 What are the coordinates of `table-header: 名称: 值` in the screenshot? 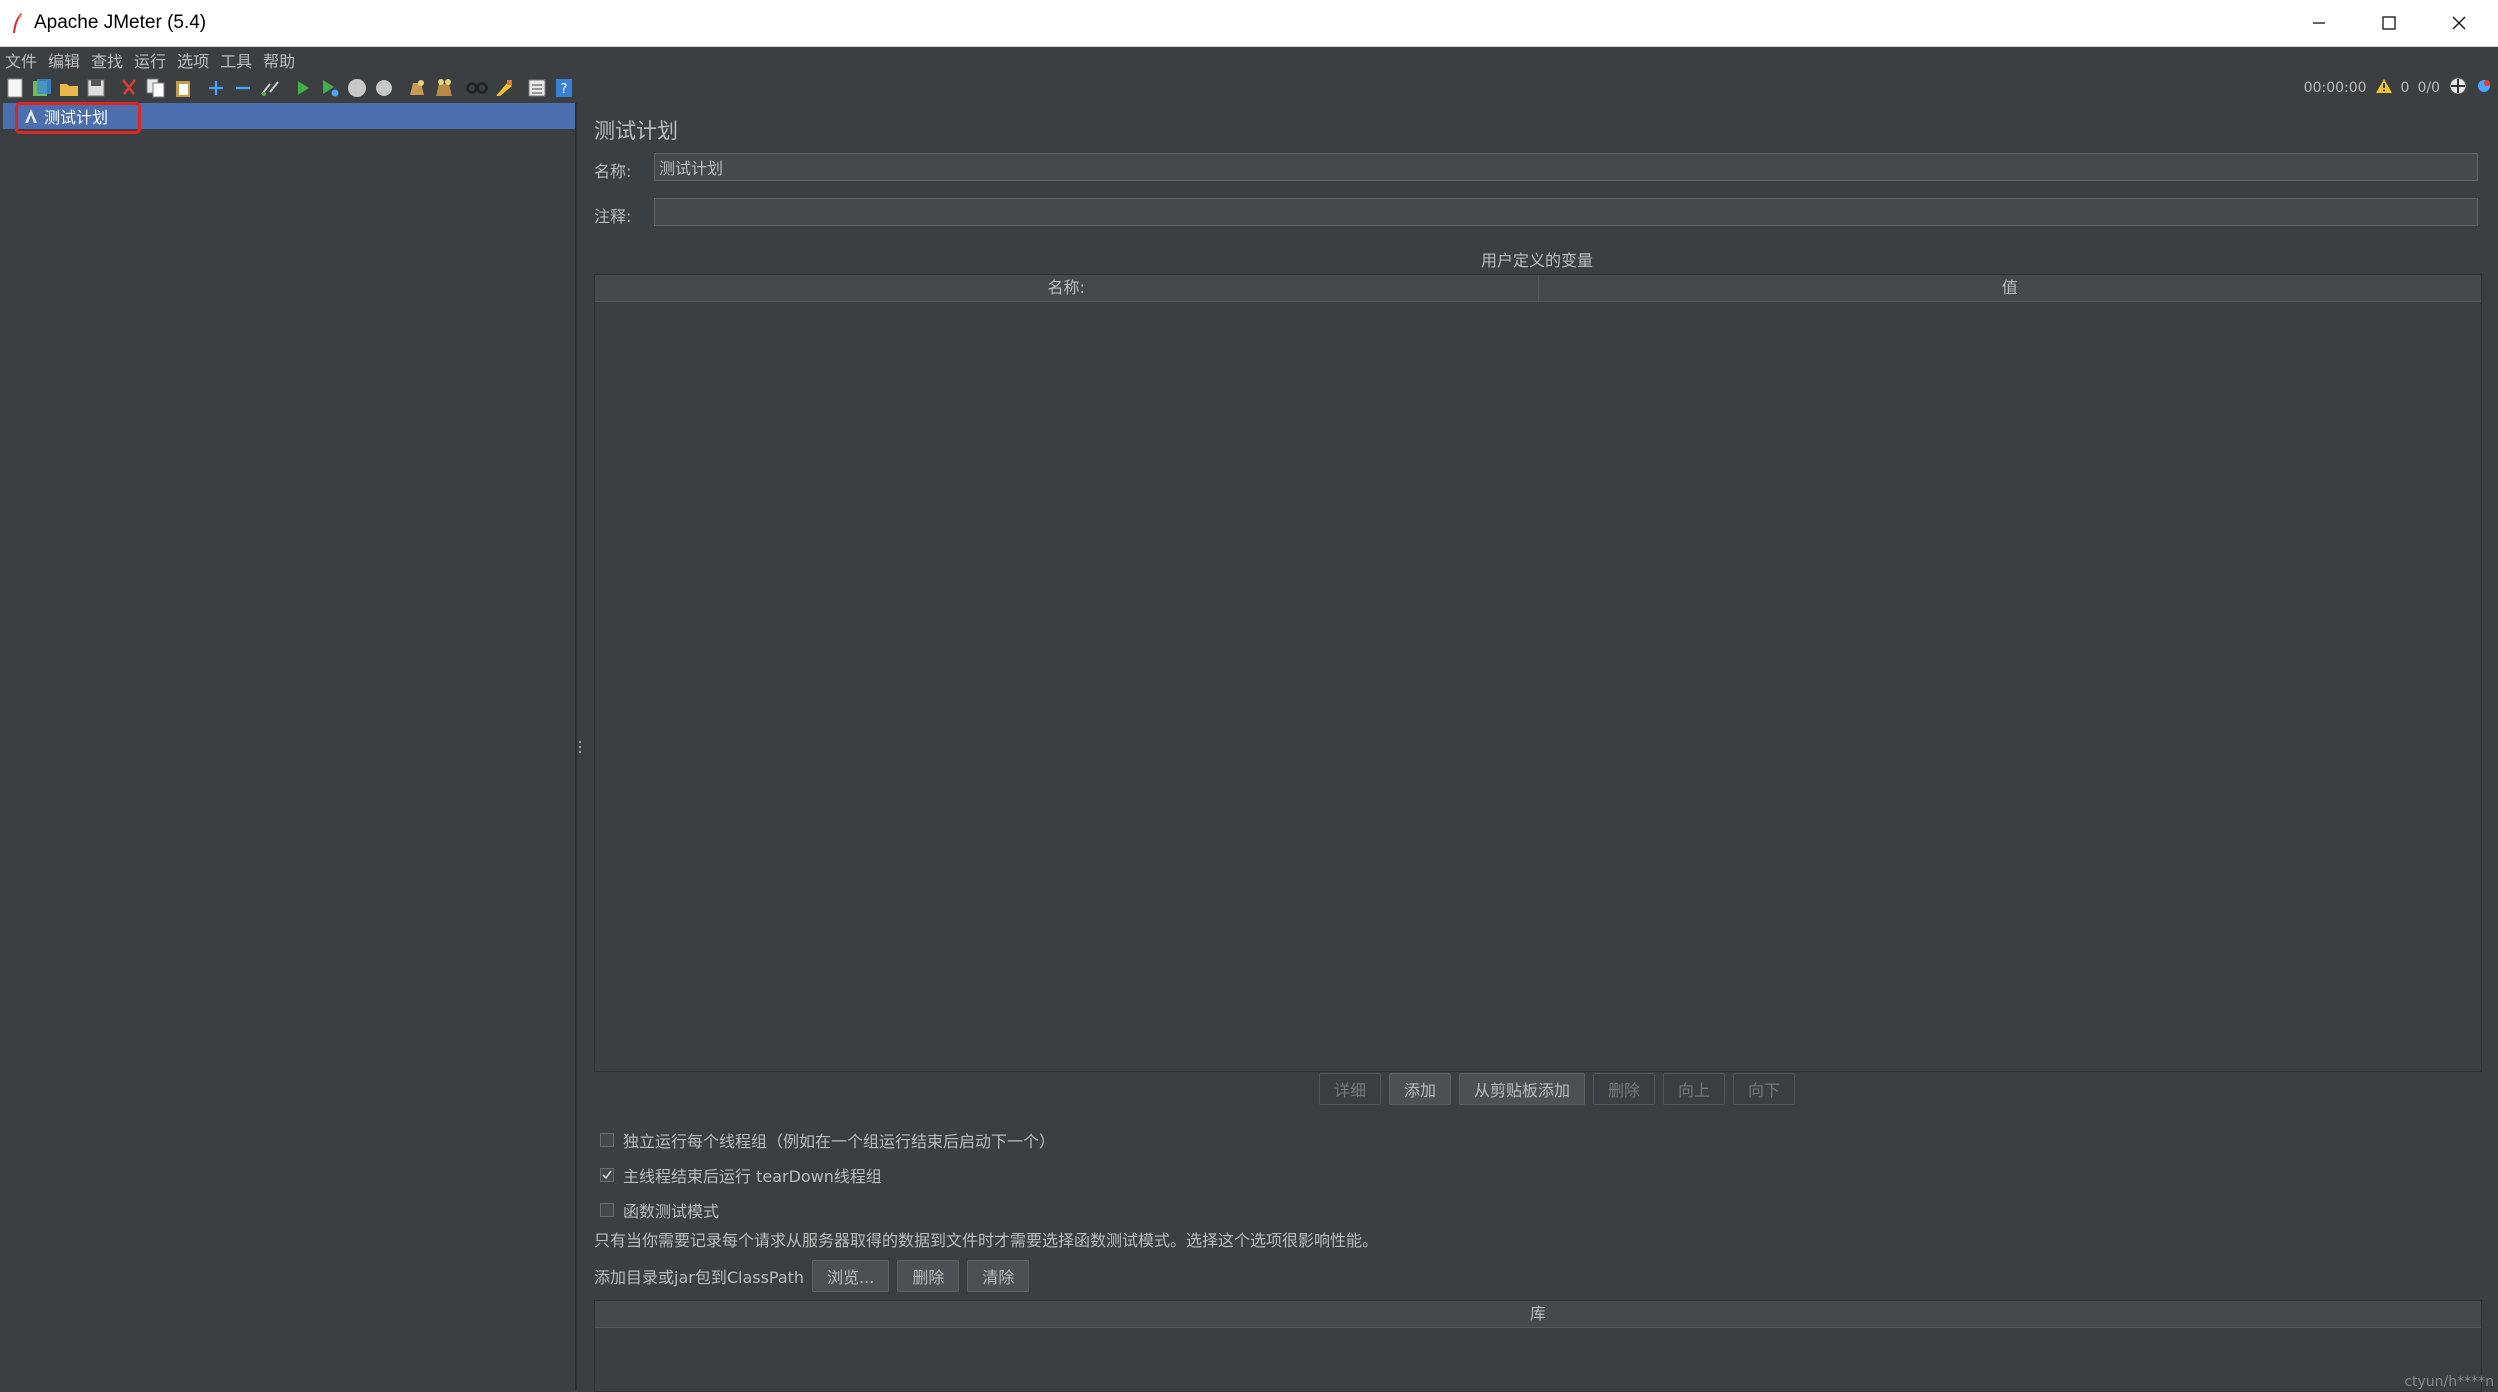 It's located at (1538, 288).